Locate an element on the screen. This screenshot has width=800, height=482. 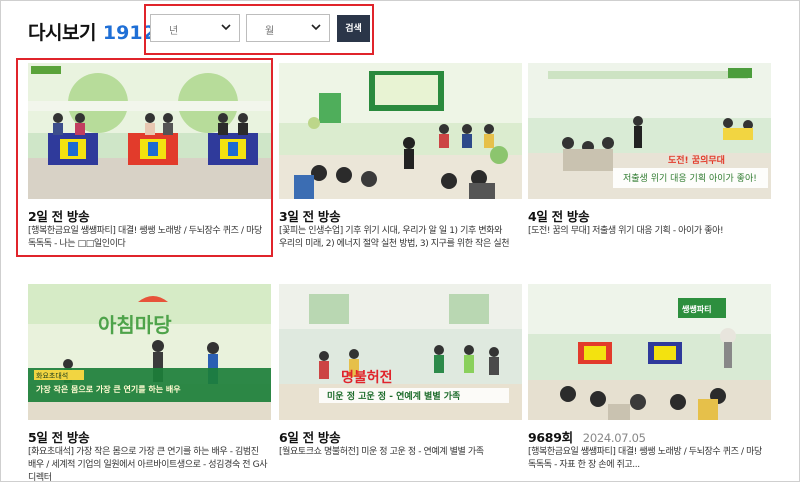
episode-description: [월요토크쇼 명불허전] 미운 정 고운 정 - 연예계 별별 가족 is located at coordinates (400, 452).